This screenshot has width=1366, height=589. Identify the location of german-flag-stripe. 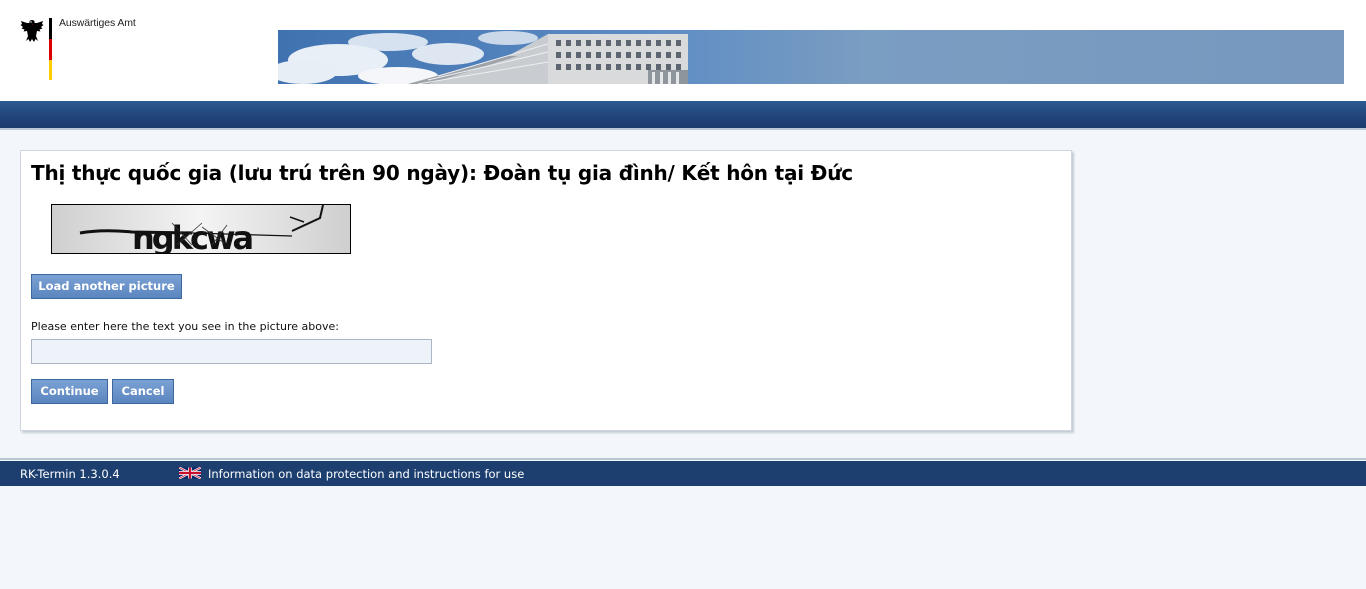
(50, 49).